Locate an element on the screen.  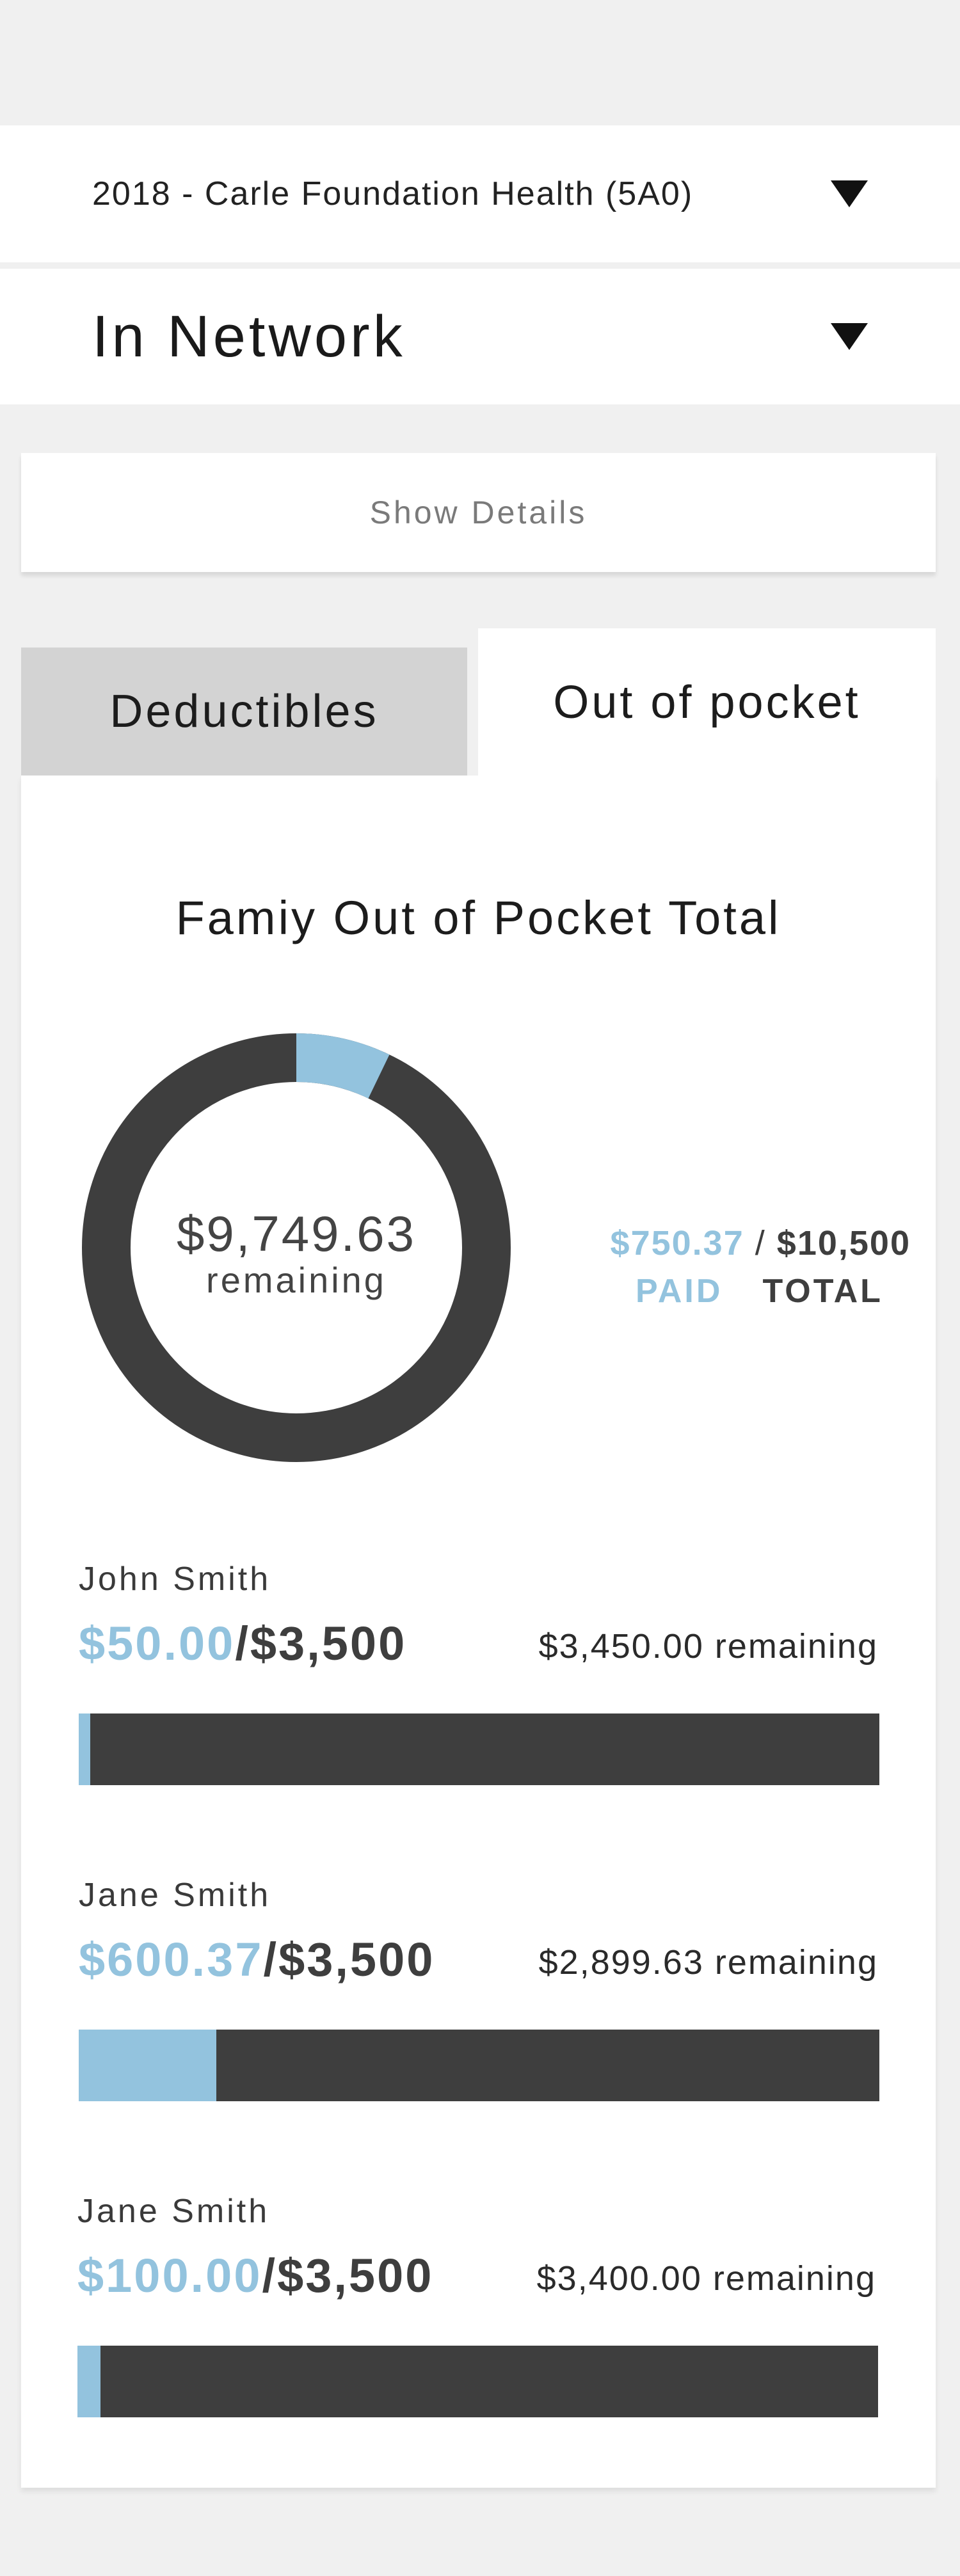
member-amounts: $100.00/$3,500 is located at coordinates (255, 2276).